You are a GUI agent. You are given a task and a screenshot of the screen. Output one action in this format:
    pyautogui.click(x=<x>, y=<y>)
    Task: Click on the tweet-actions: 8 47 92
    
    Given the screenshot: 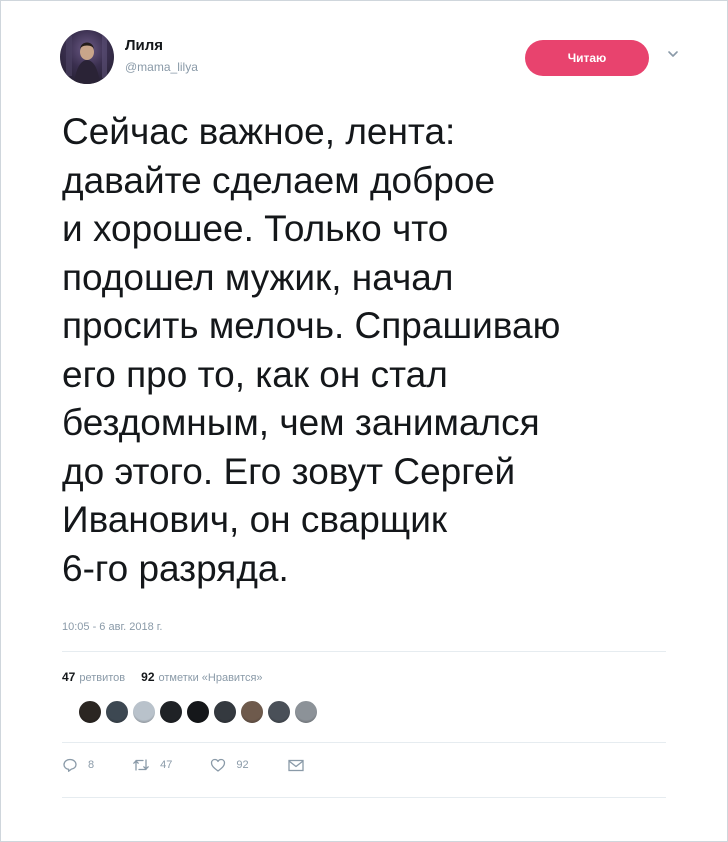 What is the action you would take?
    pyautogui.click(x=183, y=765)
    